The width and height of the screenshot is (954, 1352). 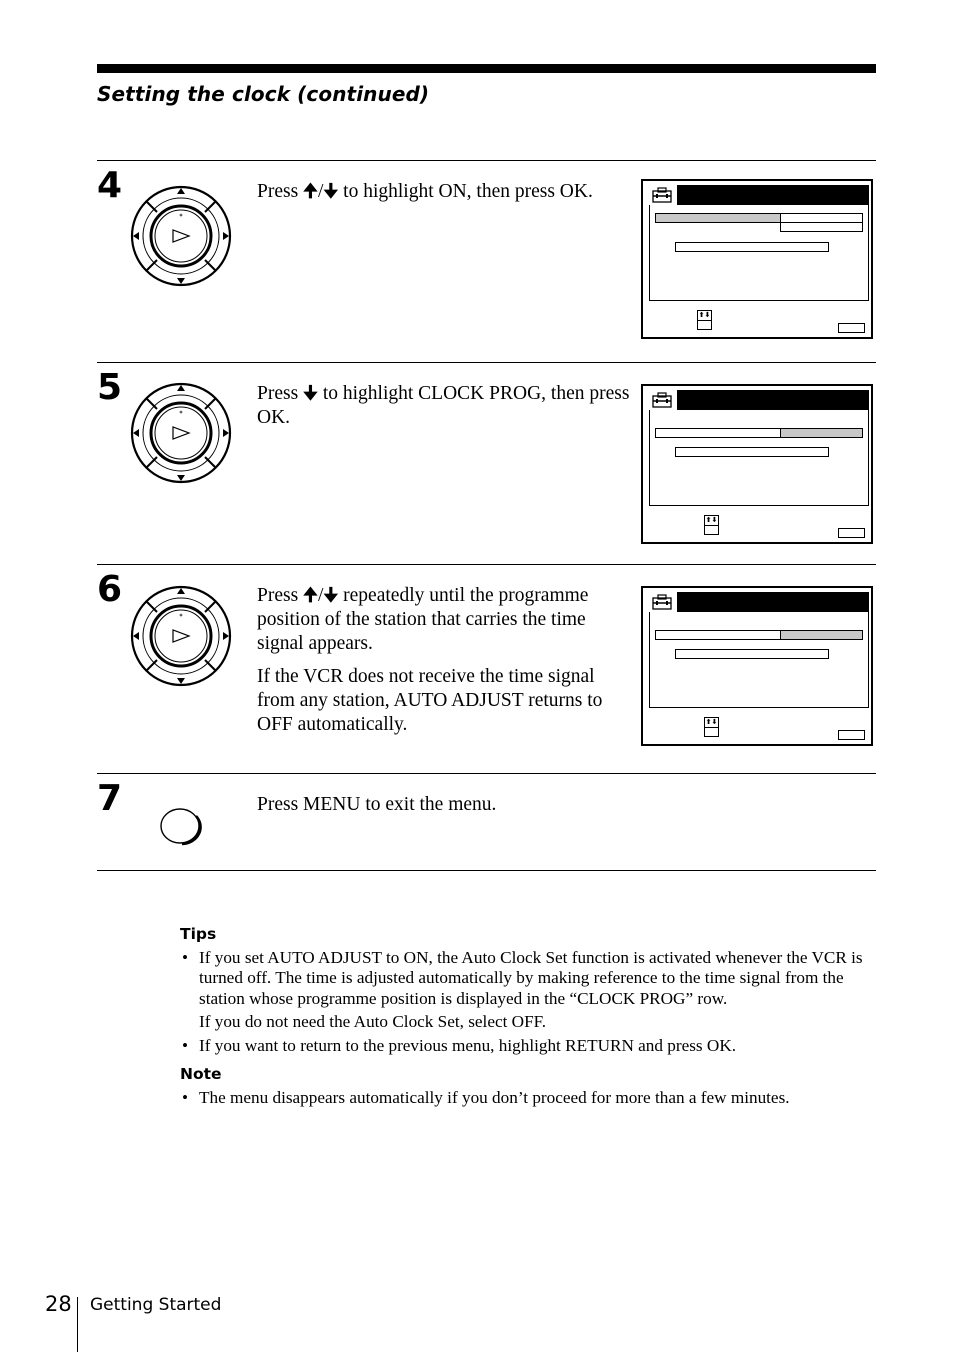 I want to click on footer-divider, so click(x=77, y=1324).